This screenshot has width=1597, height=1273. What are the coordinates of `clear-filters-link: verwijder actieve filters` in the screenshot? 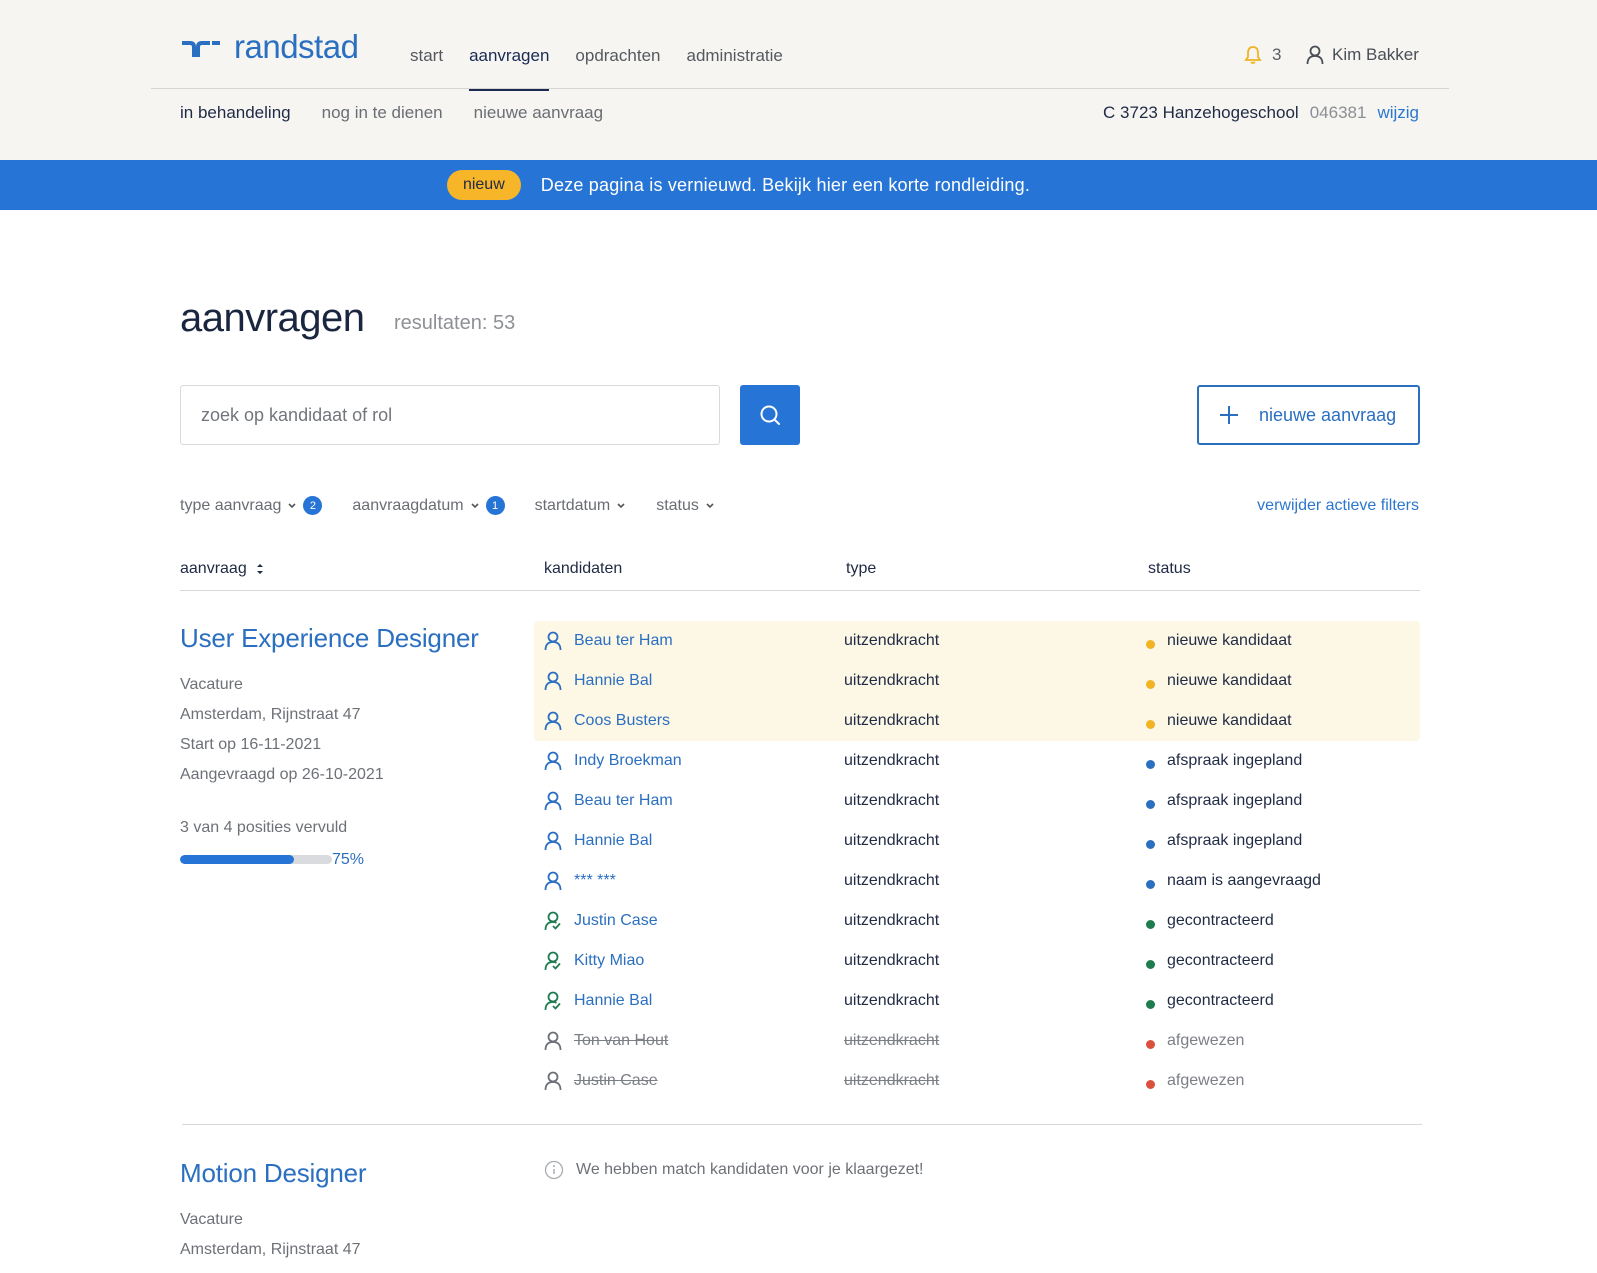 It's located at (1338, 506).